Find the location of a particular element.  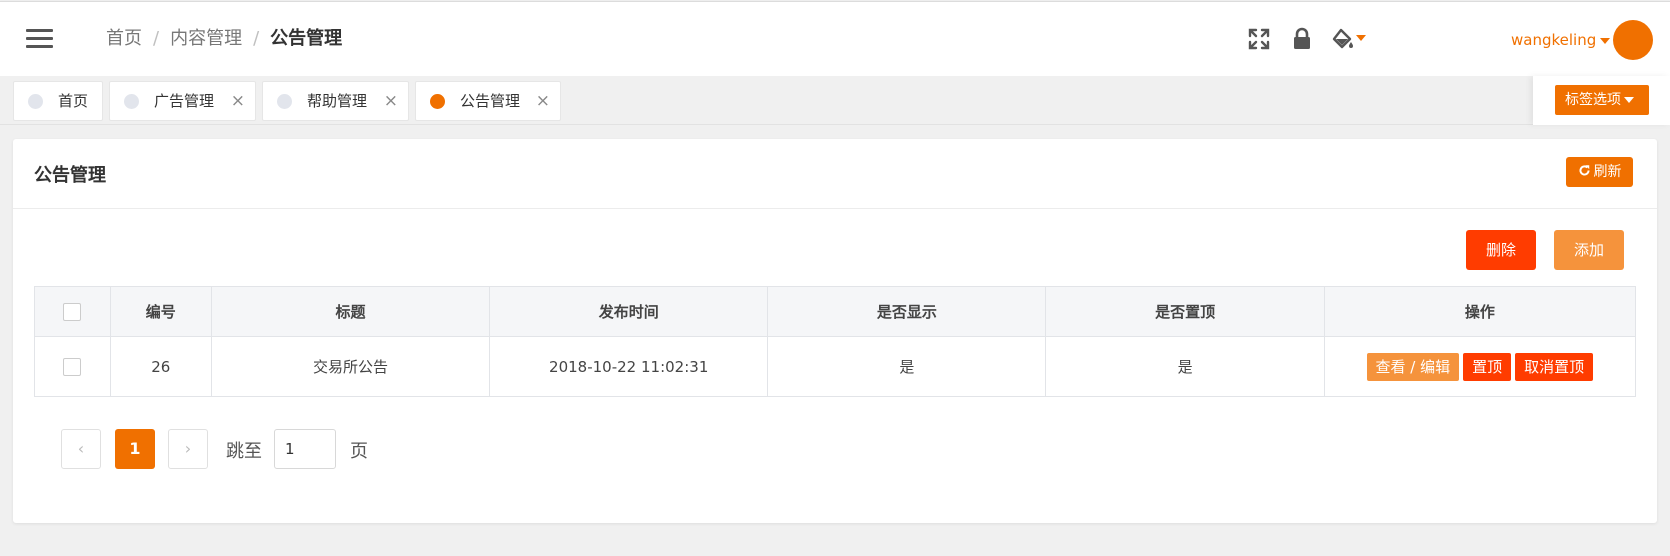

table-header-row: 编号 标题 发布时间 是否显示 是否置顶 操作 is located at coordinates (835, 311).